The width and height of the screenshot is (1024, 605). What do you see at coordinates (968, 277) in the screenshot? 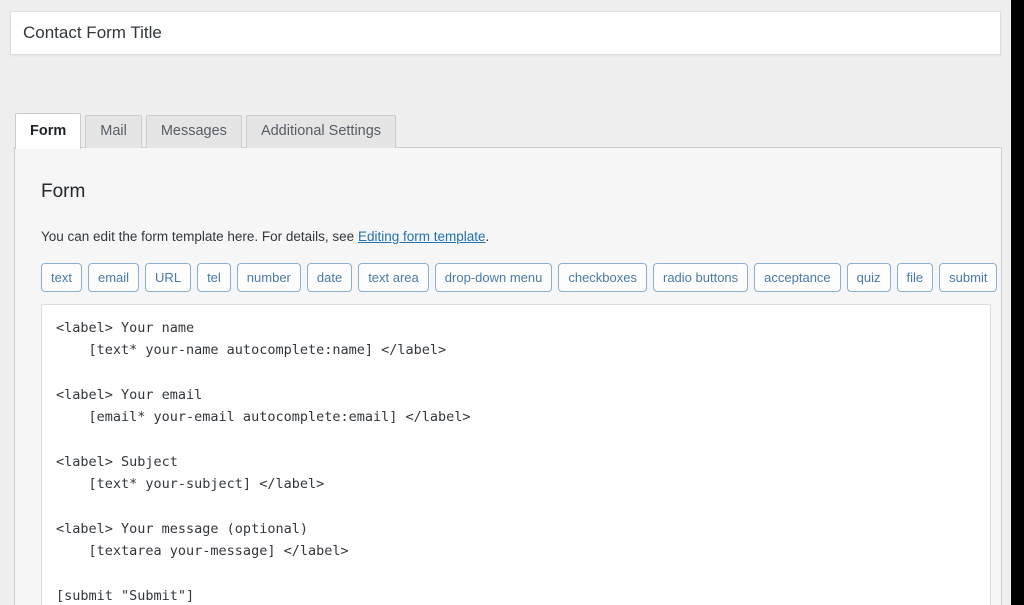
I see `tag-button-submit: submit` at bounding box center [968, 277].